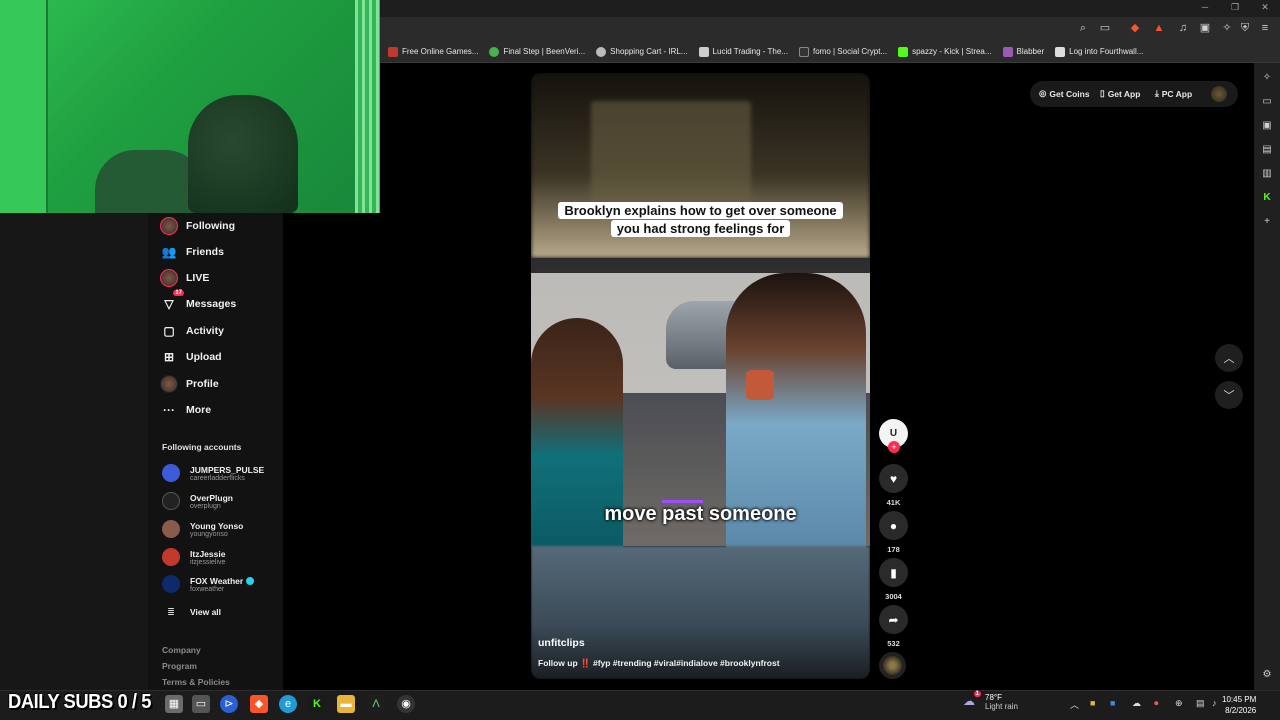  What do you see at coordinates (1120, 93) in the screenshot?
I see `get-app-button: ▯ Get App` at bounding box center [1120, 93].